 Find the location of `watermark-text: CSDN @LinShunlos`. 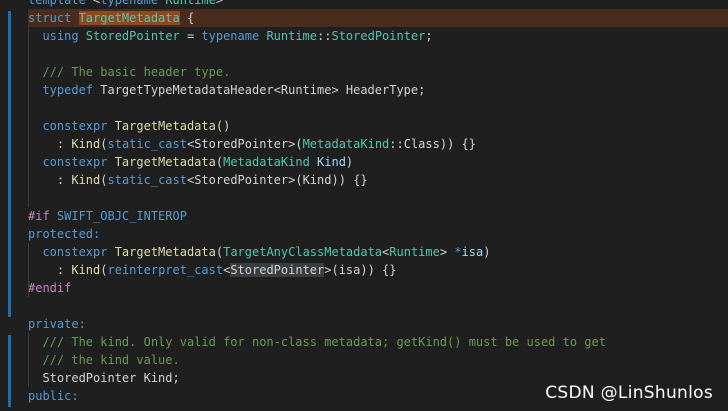

watermark-text: CSDN @LinShunlos is located at coordinates (629, 393).